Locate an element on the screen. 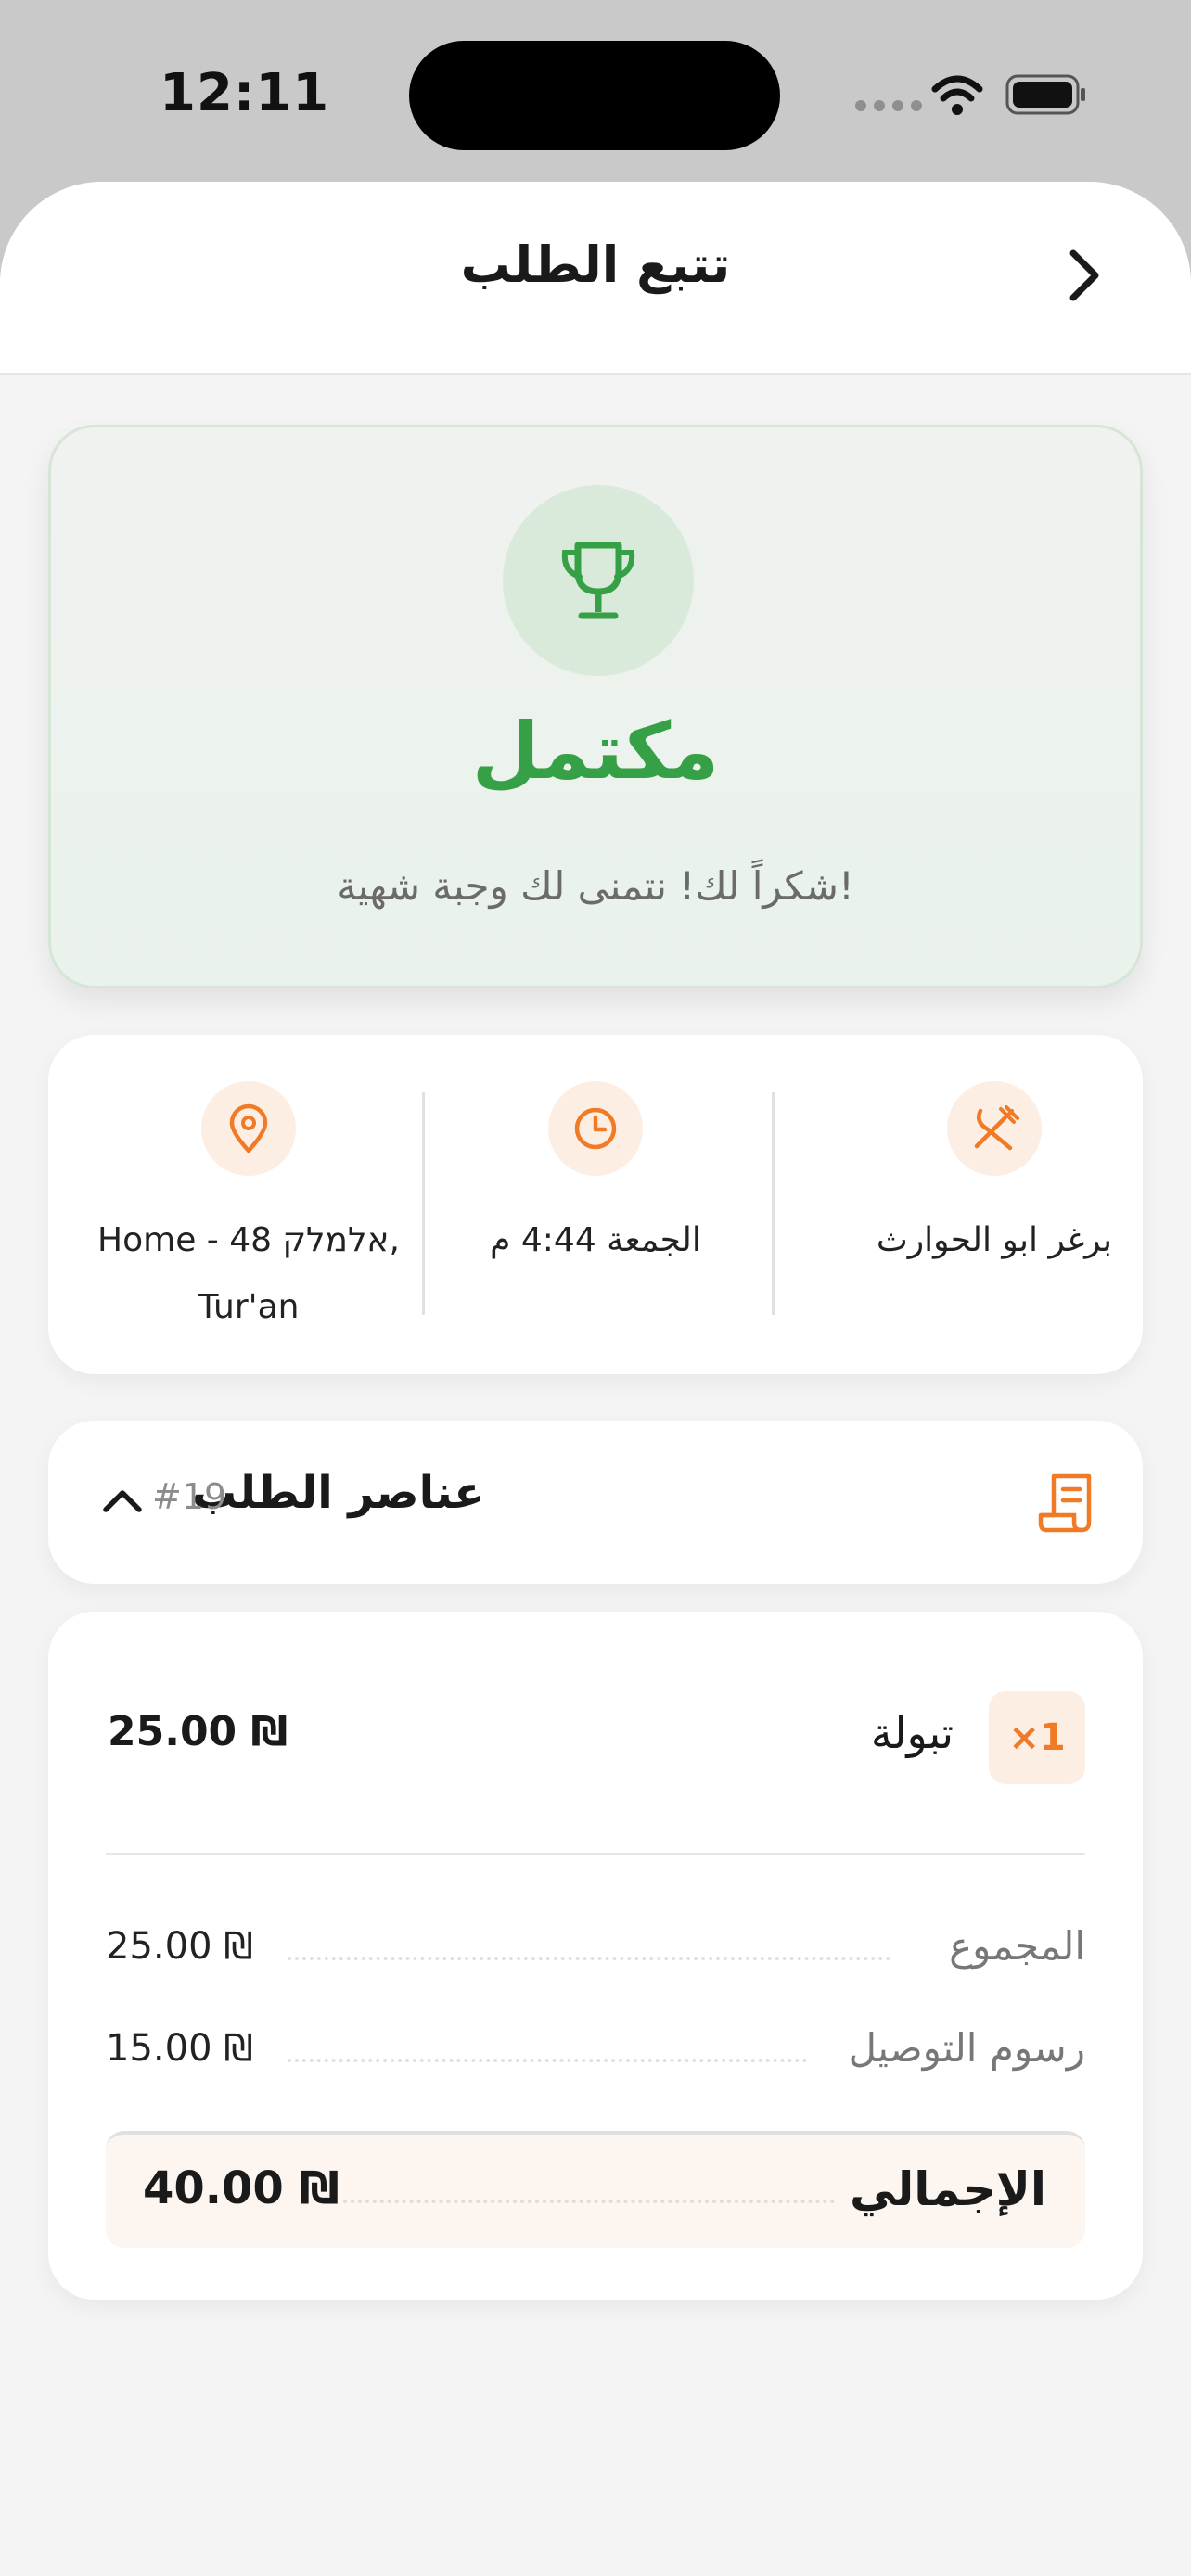 The image size is (1191, 2576). cellular-signal-icon is located at coordinates (888, 105).